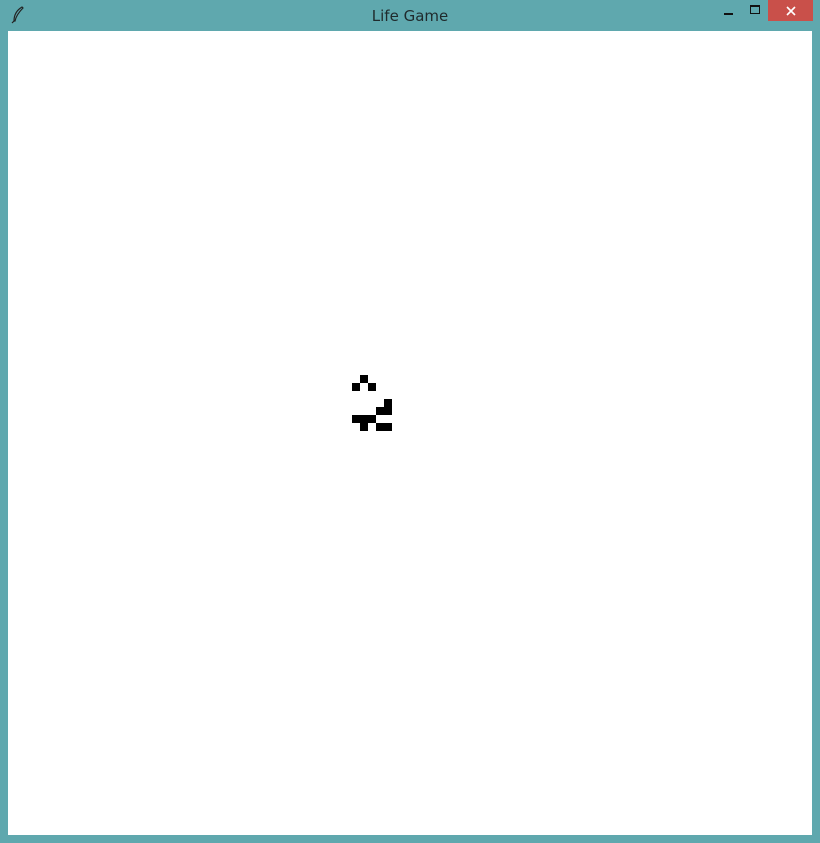  Describe the element at coordinates (728, 10) in the screenshot. I see `minimize-button` at that location.